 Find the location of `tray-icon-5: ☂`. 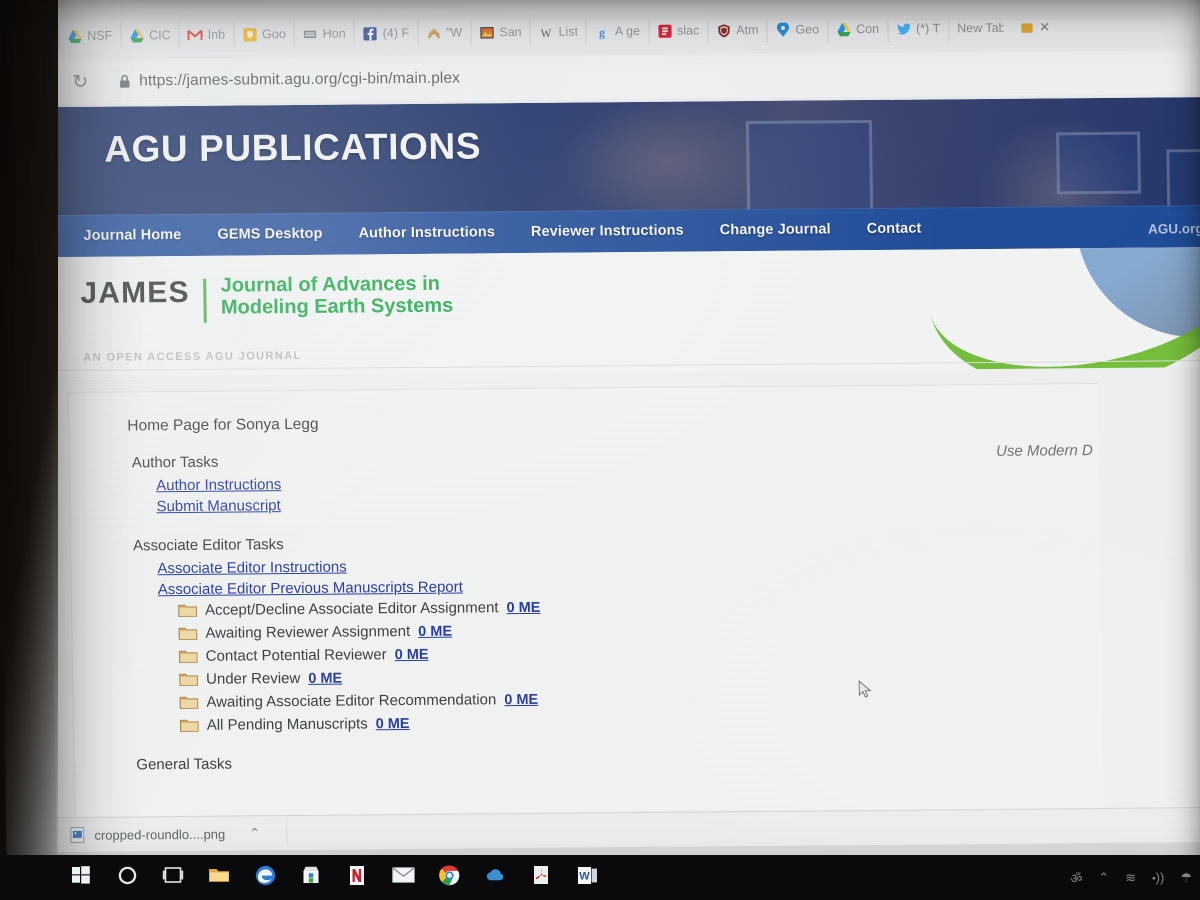

tray-icon-5: ☂ is located at coordinates (1186, 878).